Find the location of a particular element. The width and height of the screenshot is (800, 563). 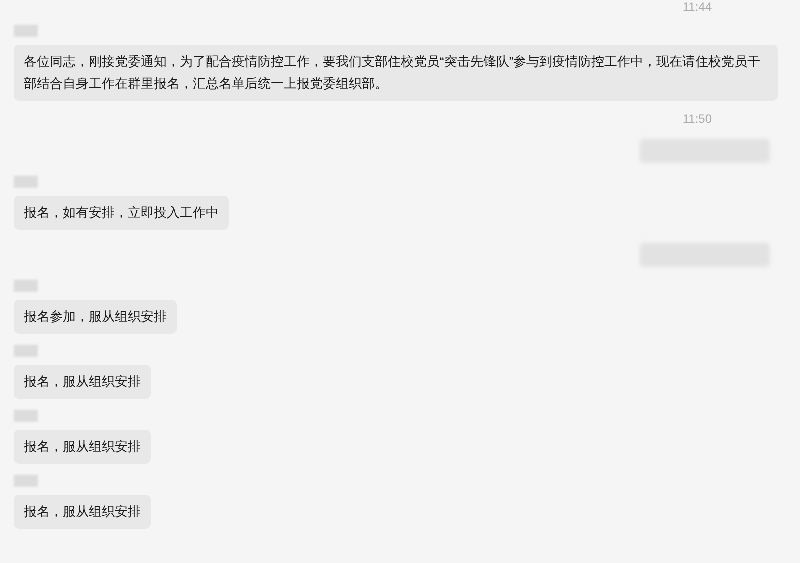

timestamp: 11:50 is located at coordinates (697, 119).